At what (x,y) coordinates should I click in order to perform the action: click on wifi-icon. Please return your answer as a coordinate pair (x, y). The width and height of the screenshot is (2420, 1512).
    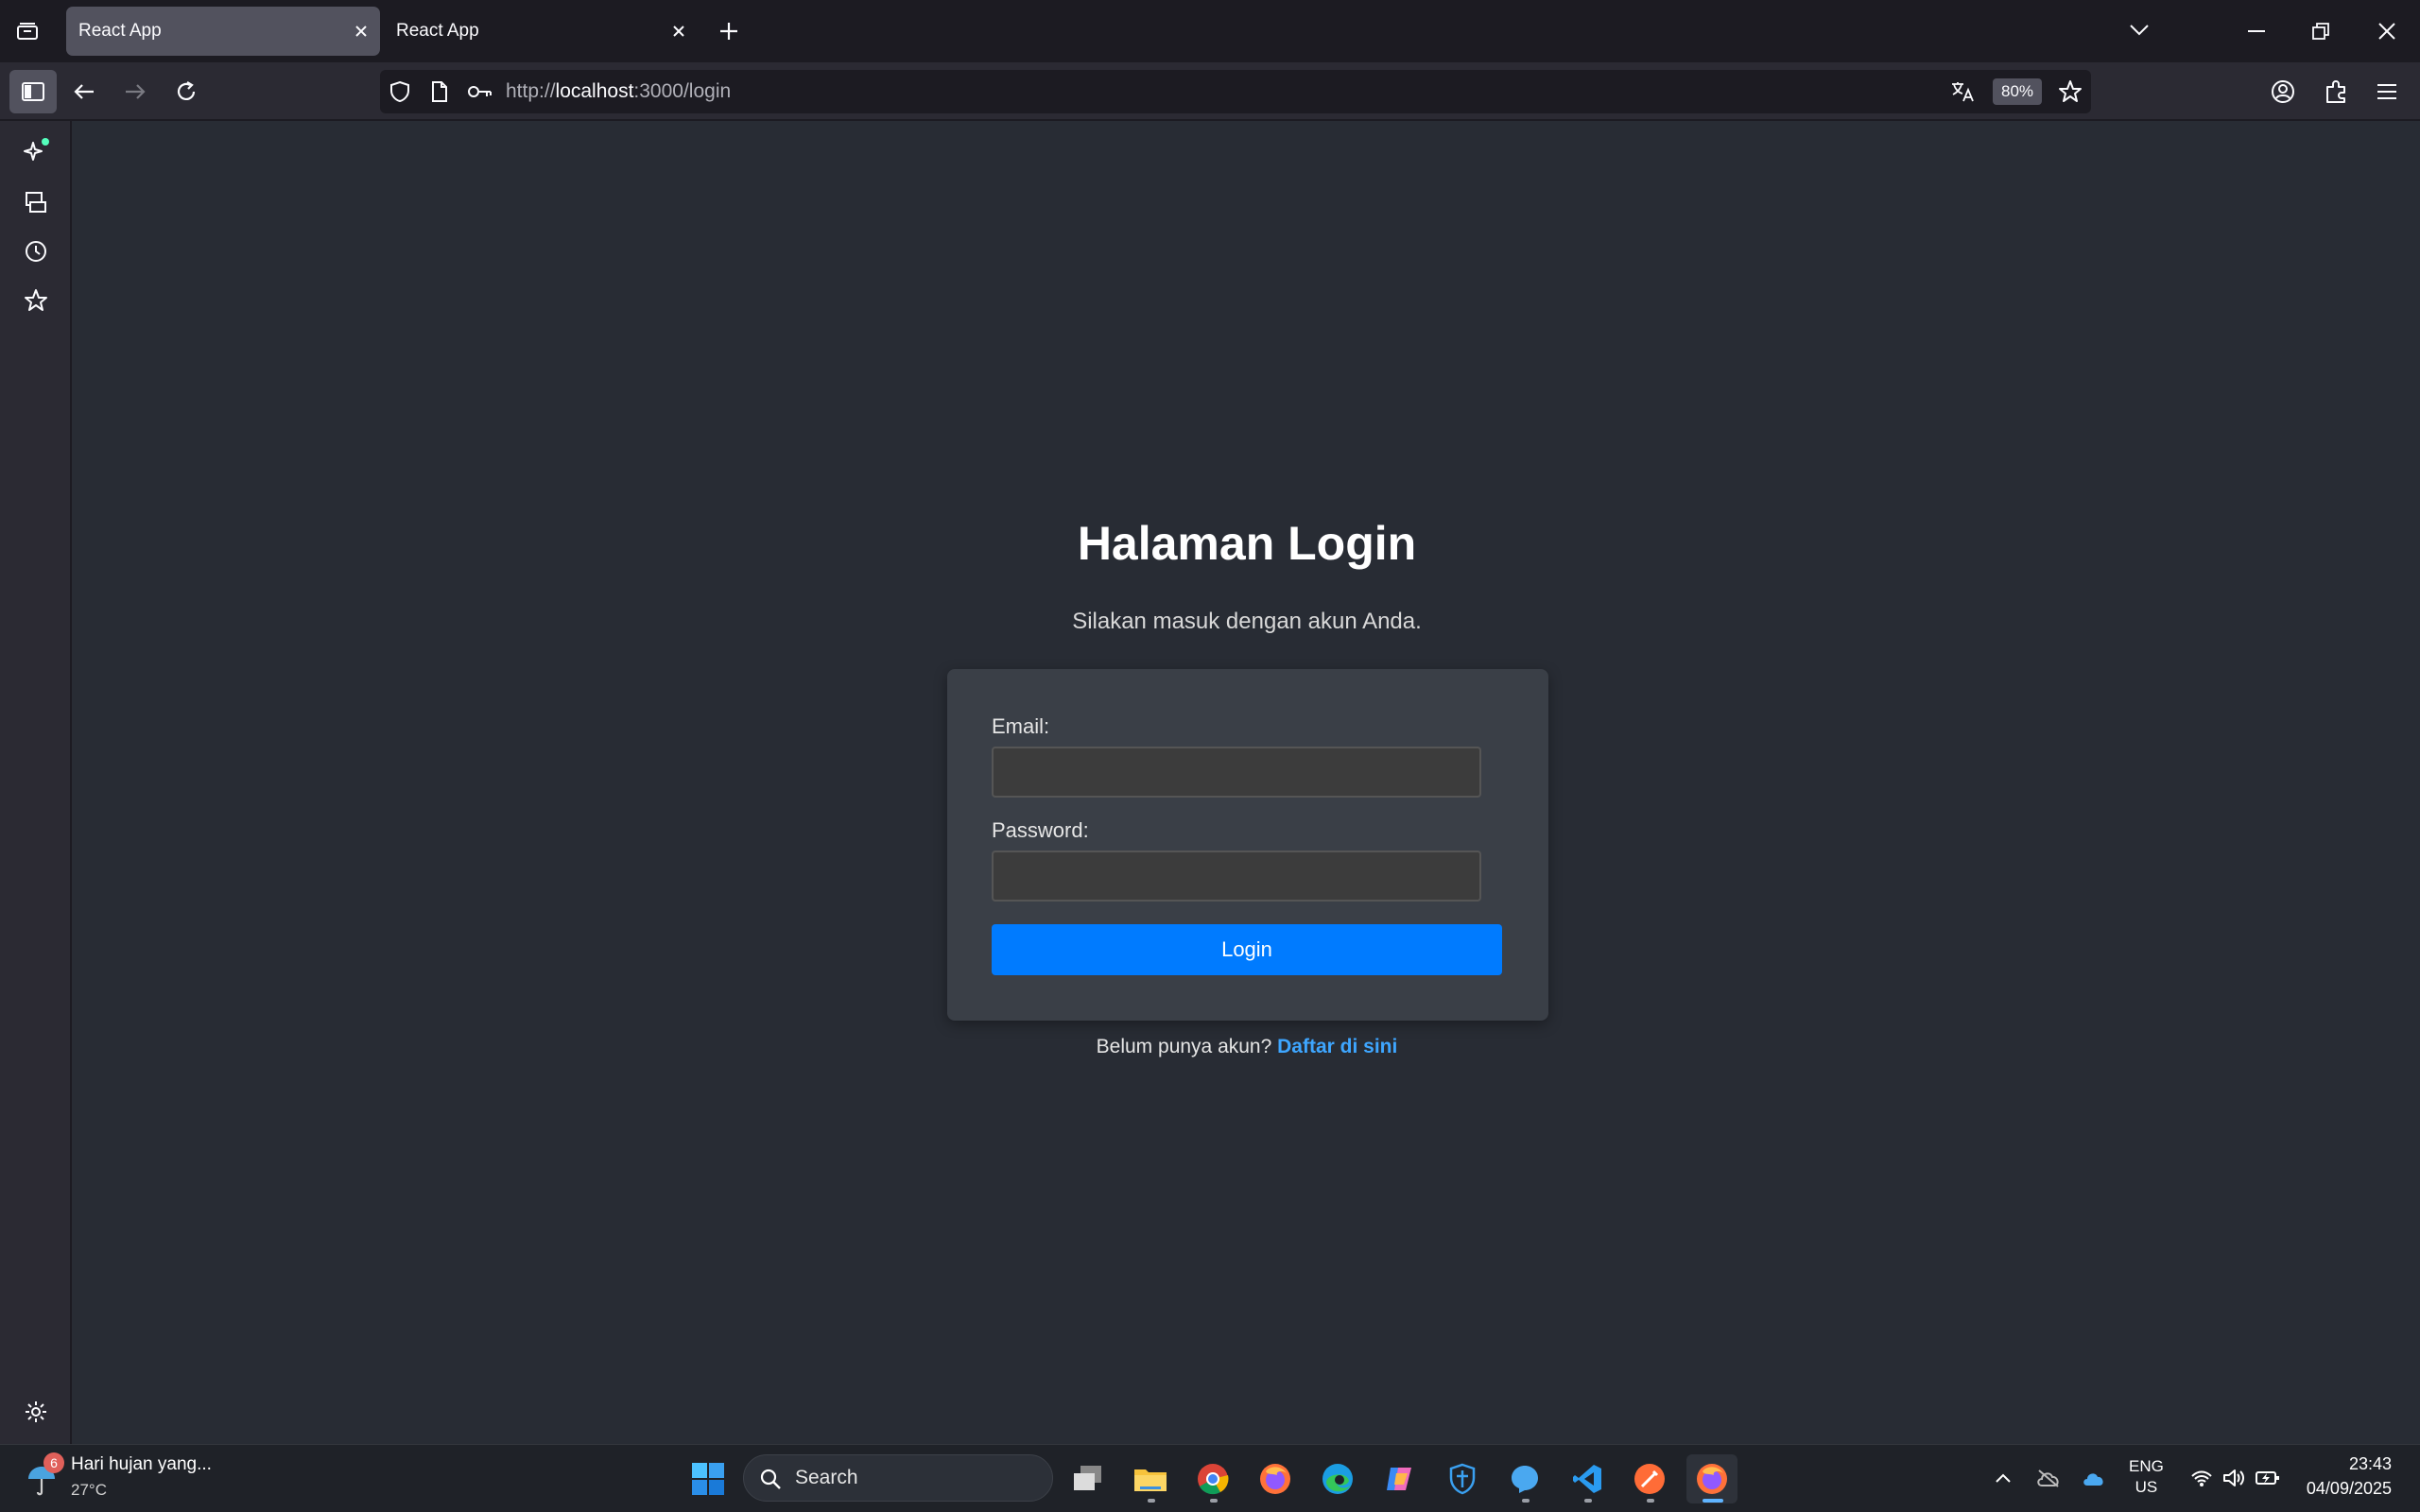
    Looking at the image, I should click on (2201, 1478).